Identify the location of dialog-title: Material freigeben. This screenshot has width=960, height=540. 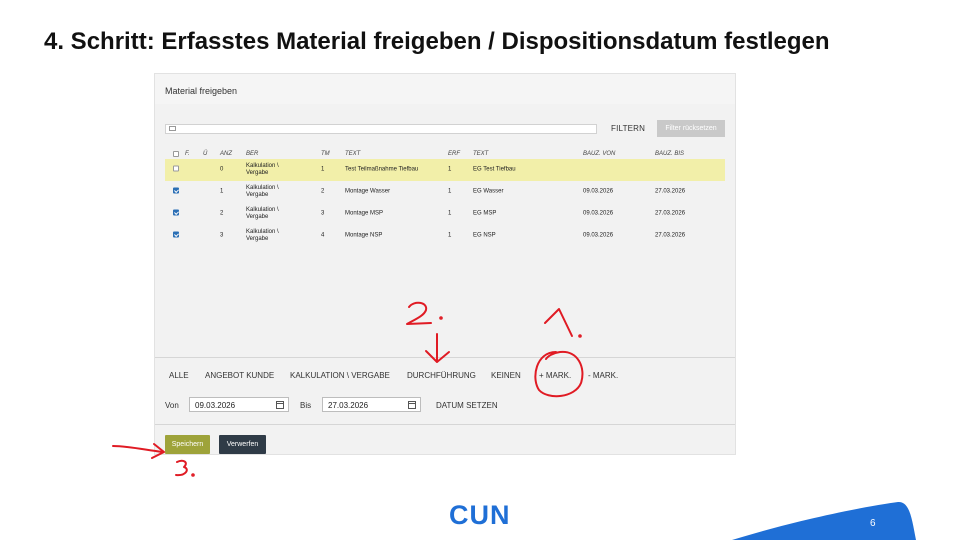
(201, 91).